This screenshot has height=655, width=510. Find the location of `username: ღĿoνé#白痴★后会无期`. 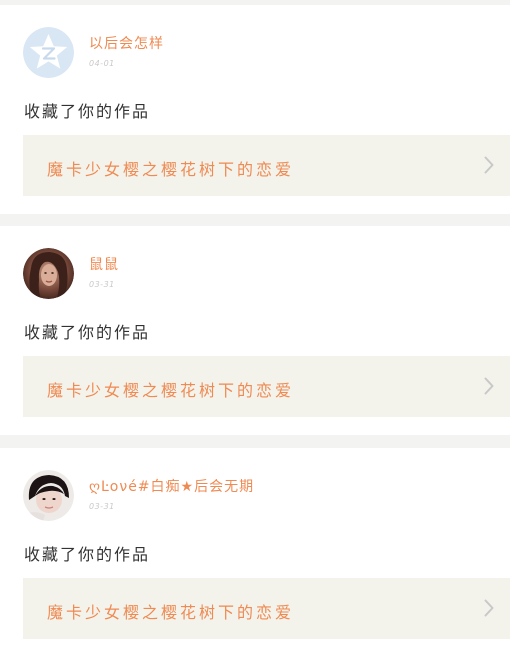

username: ღĿoνé#白痴★后会无期 is located at coordinates (171, 486).